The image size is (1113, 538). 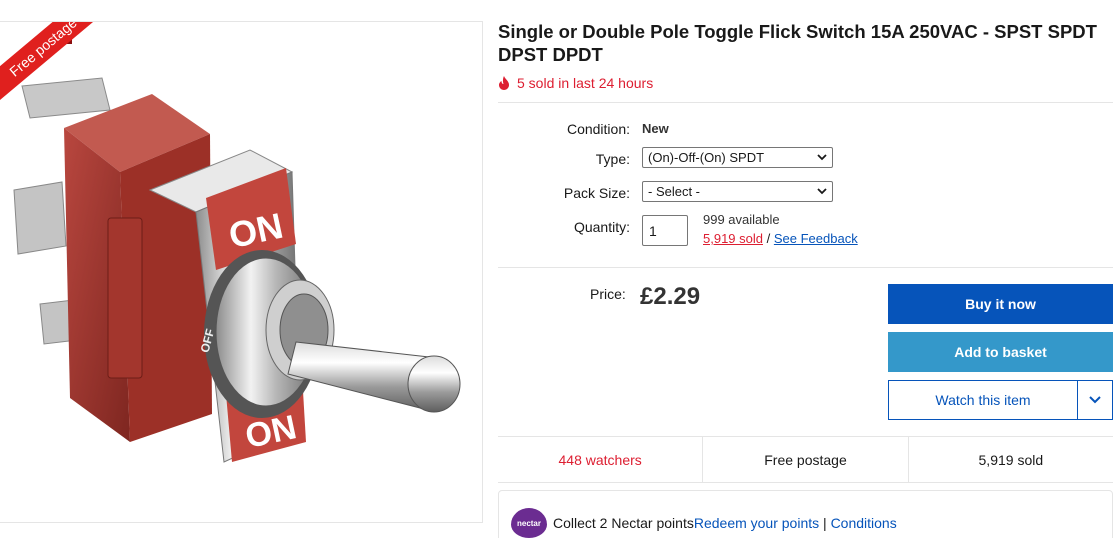 What do you see at coordinates (741, 219) in the screenshot?
I see `available-count: 999 available` at bounding box center [741, 219].